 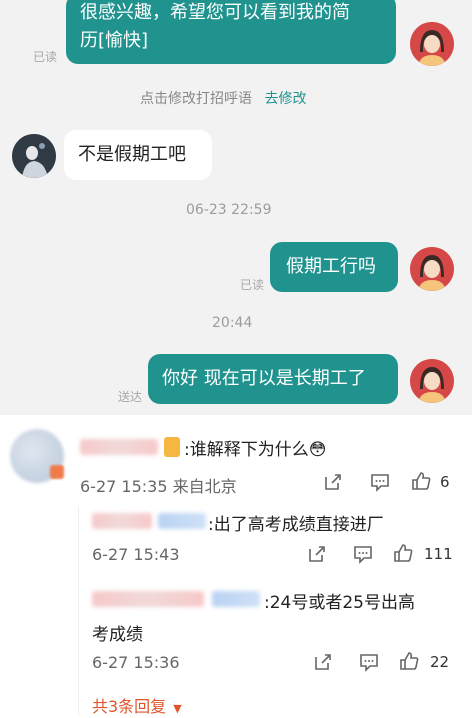 I want to click on more-replies-link: 共3条回复 ▼, so click(x=137, y=705).